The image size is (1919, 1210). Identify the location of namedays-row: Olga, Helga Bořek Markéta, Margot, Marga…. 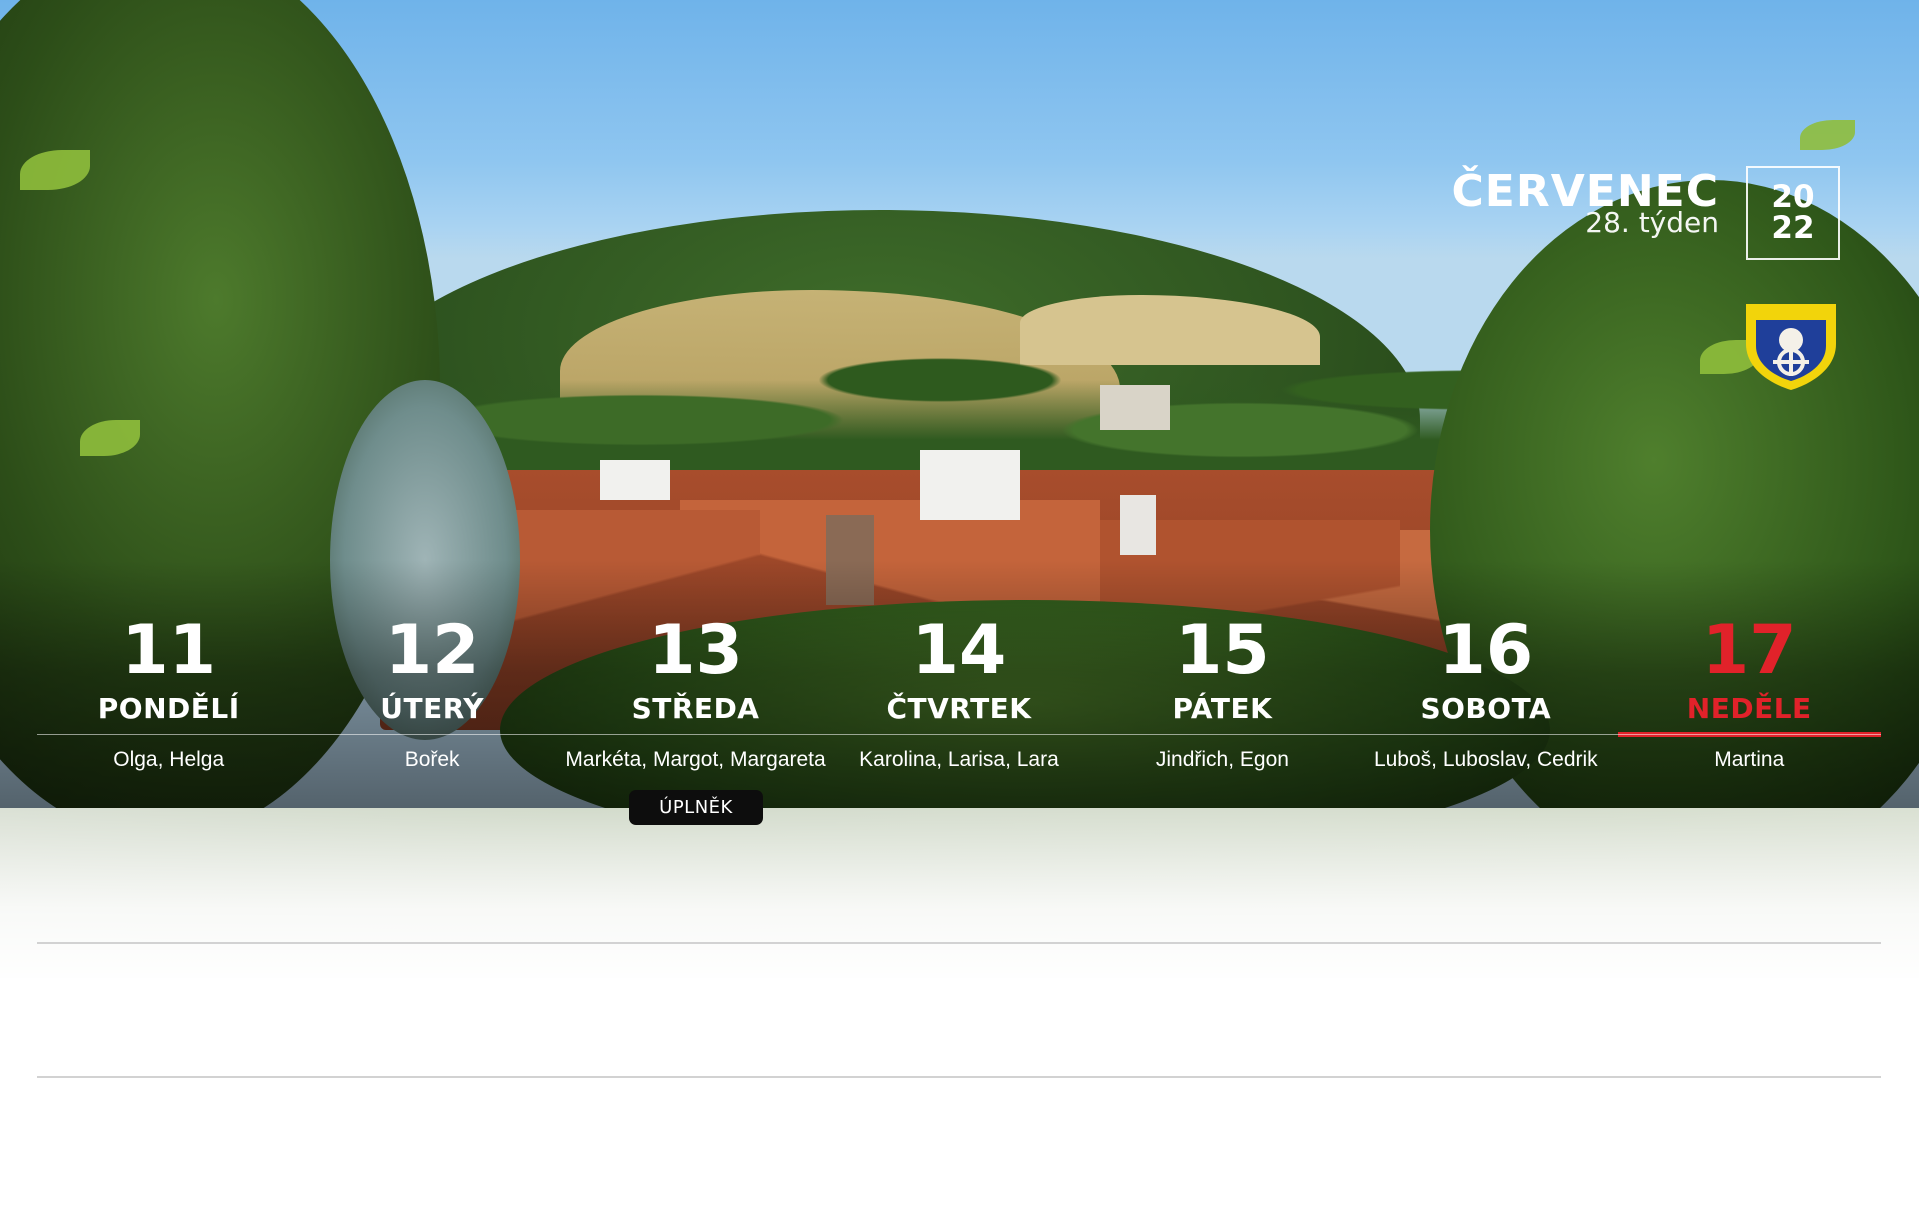
(959, 760).